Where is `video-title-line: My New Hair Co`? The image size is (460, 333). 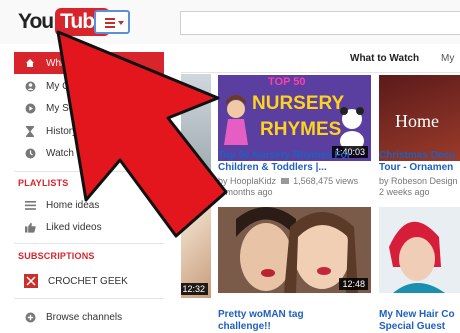 video-title-line: My New Hair Co is located at coordinates (417, 314).